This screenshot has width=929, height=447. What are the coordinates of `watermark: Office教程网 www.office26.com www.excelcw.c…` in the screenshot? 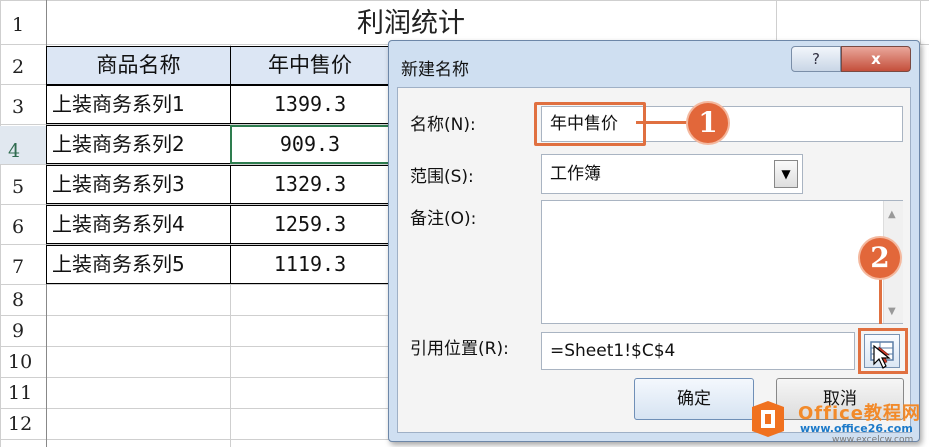 It's located at (835, 421).